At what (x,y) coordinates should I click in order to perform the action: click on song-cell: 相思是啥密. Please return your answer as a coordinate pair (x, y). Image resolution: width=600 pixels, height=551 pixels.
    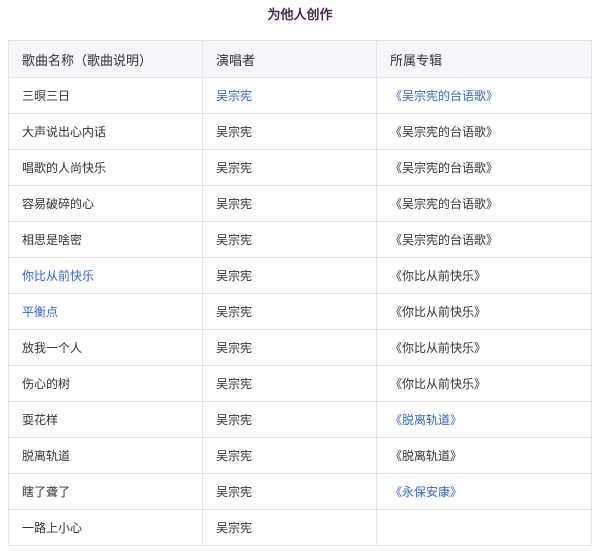
    Looking at the image, I should click on (105, 239).